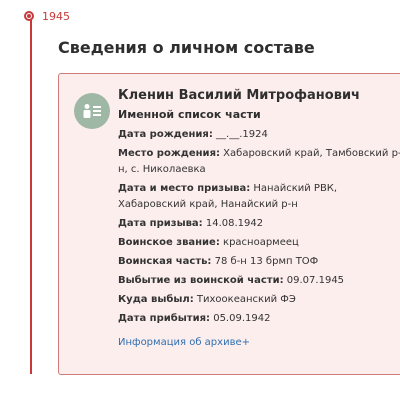 This screenshot has height=400, width=400. What do you see at coordinates (186, 47) in the screenshot?
I see `section-title: Сведения о личном составе` at bounding box center [186, 47].